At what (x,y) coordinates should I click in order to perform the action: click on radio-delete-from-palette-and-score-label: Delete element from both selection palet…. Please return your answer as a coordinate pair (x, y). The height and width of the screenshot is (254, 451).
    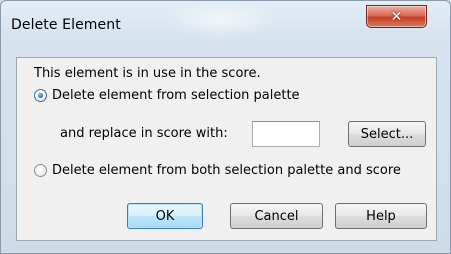
    Looking at the image, I should click on (226, 170).